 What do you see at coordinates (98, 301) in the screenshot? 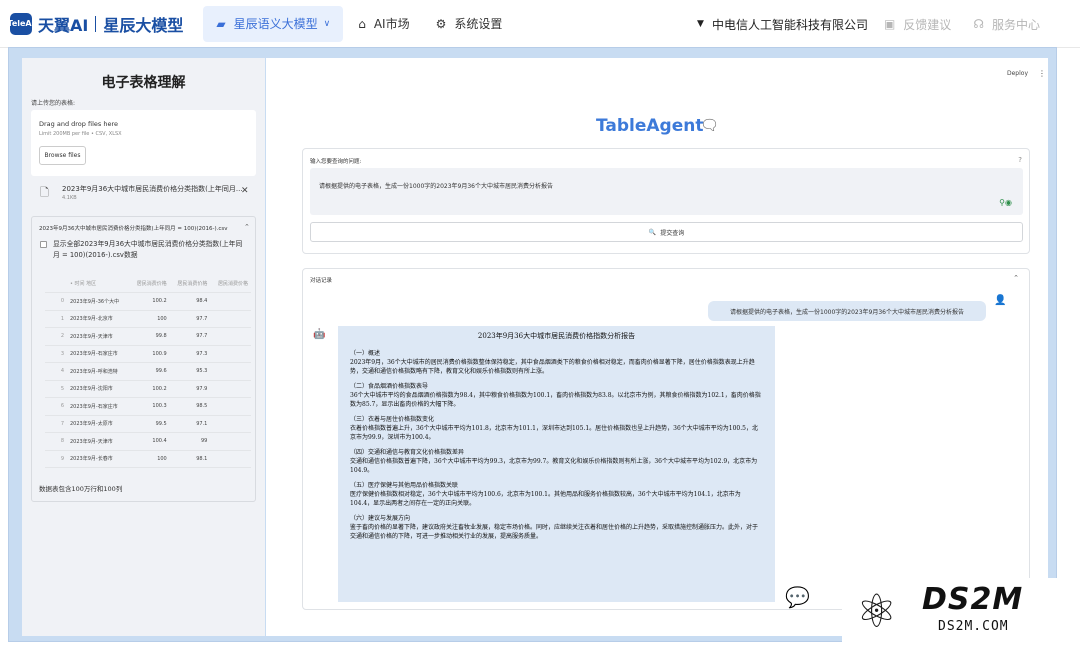
I see `table-cell: 2023年9月-36个大中` at bounding box center [98, 301].